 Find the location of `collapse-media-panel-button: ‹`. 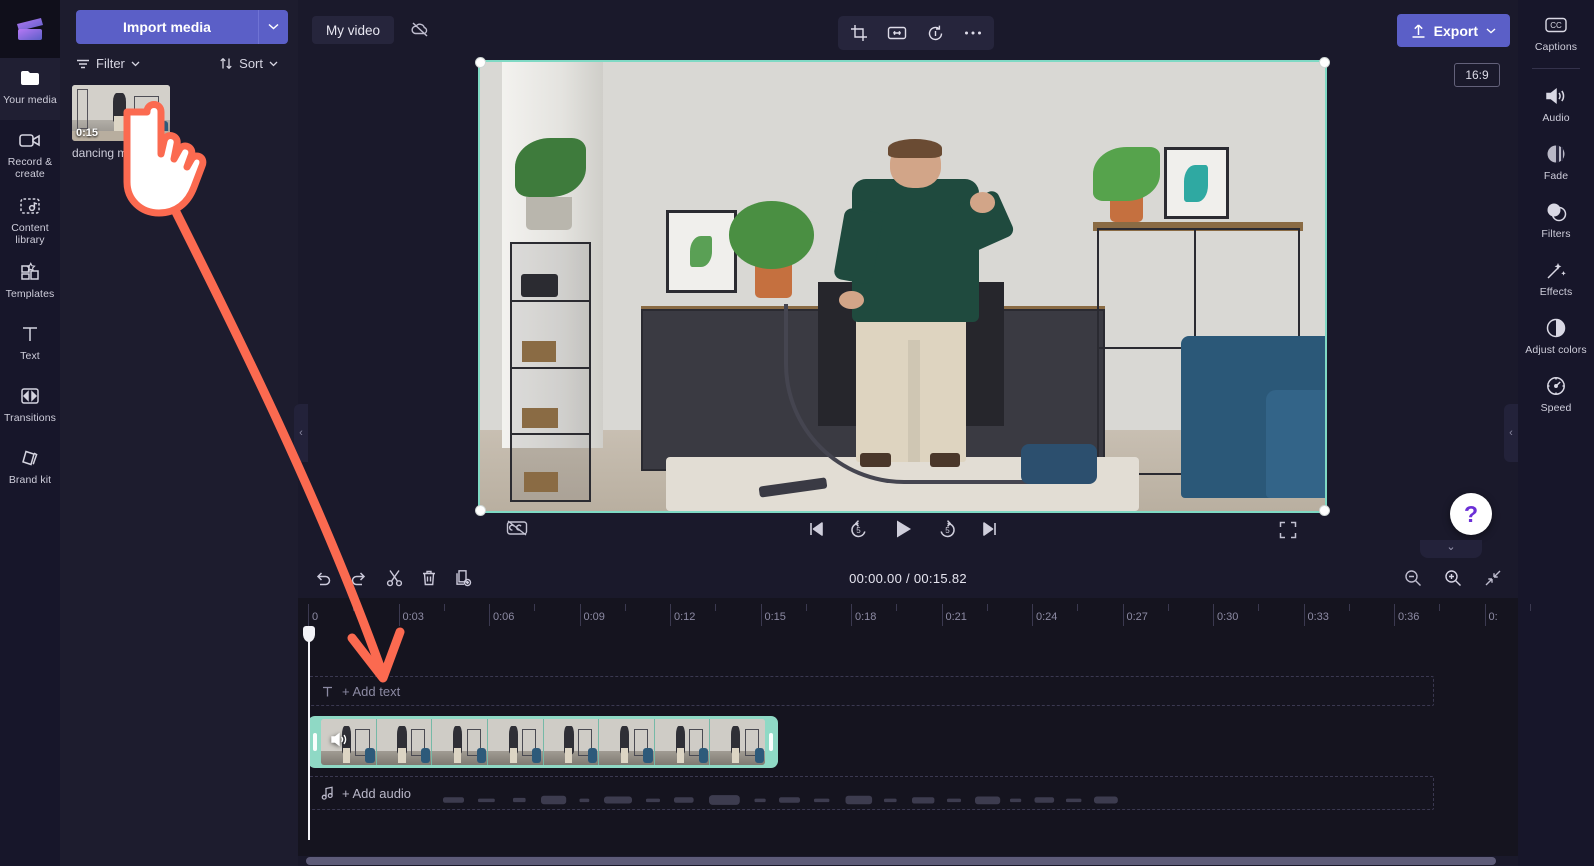

collapse-media-panel-button: ‹ is located at coordinates (301, 433).